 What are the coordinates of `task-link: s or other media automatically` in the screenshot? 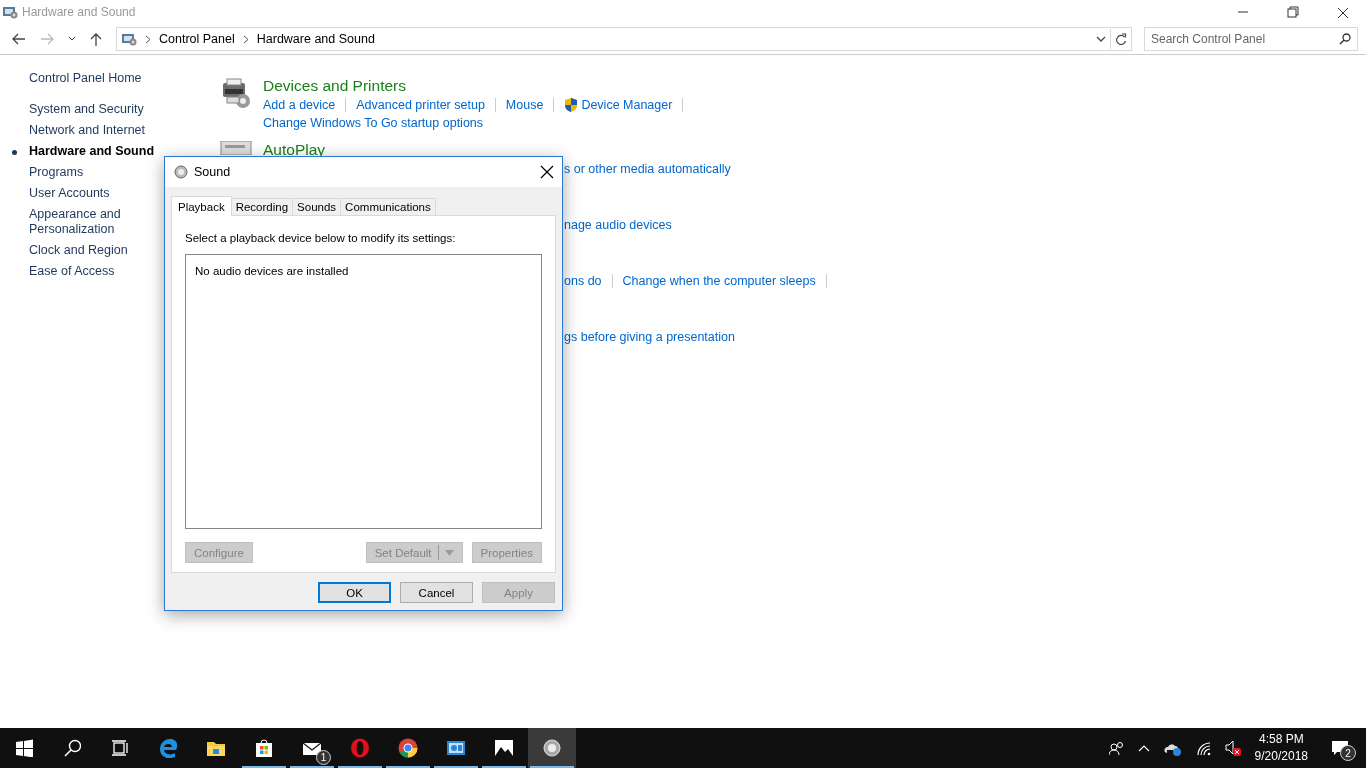 It's located at (647, 169).